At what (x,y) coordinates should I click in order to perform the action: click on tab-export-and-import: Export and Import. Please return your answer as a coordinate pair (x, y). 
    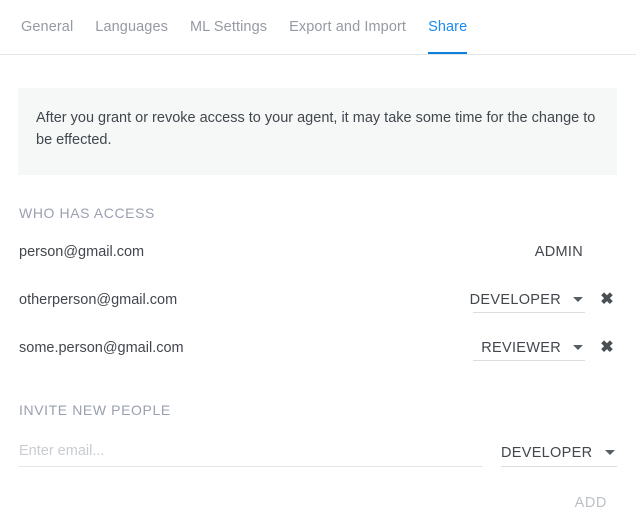
    Looking at the image, I should click on (347, 27).